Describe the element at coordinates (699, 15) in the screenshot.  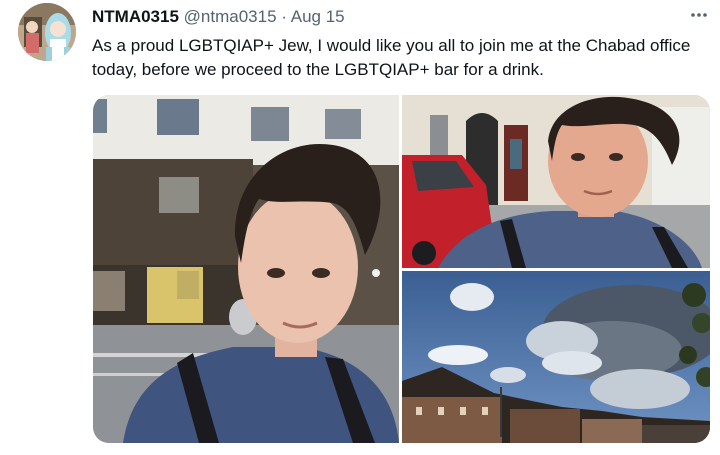
I see `more-horizontal-icon` at that location.